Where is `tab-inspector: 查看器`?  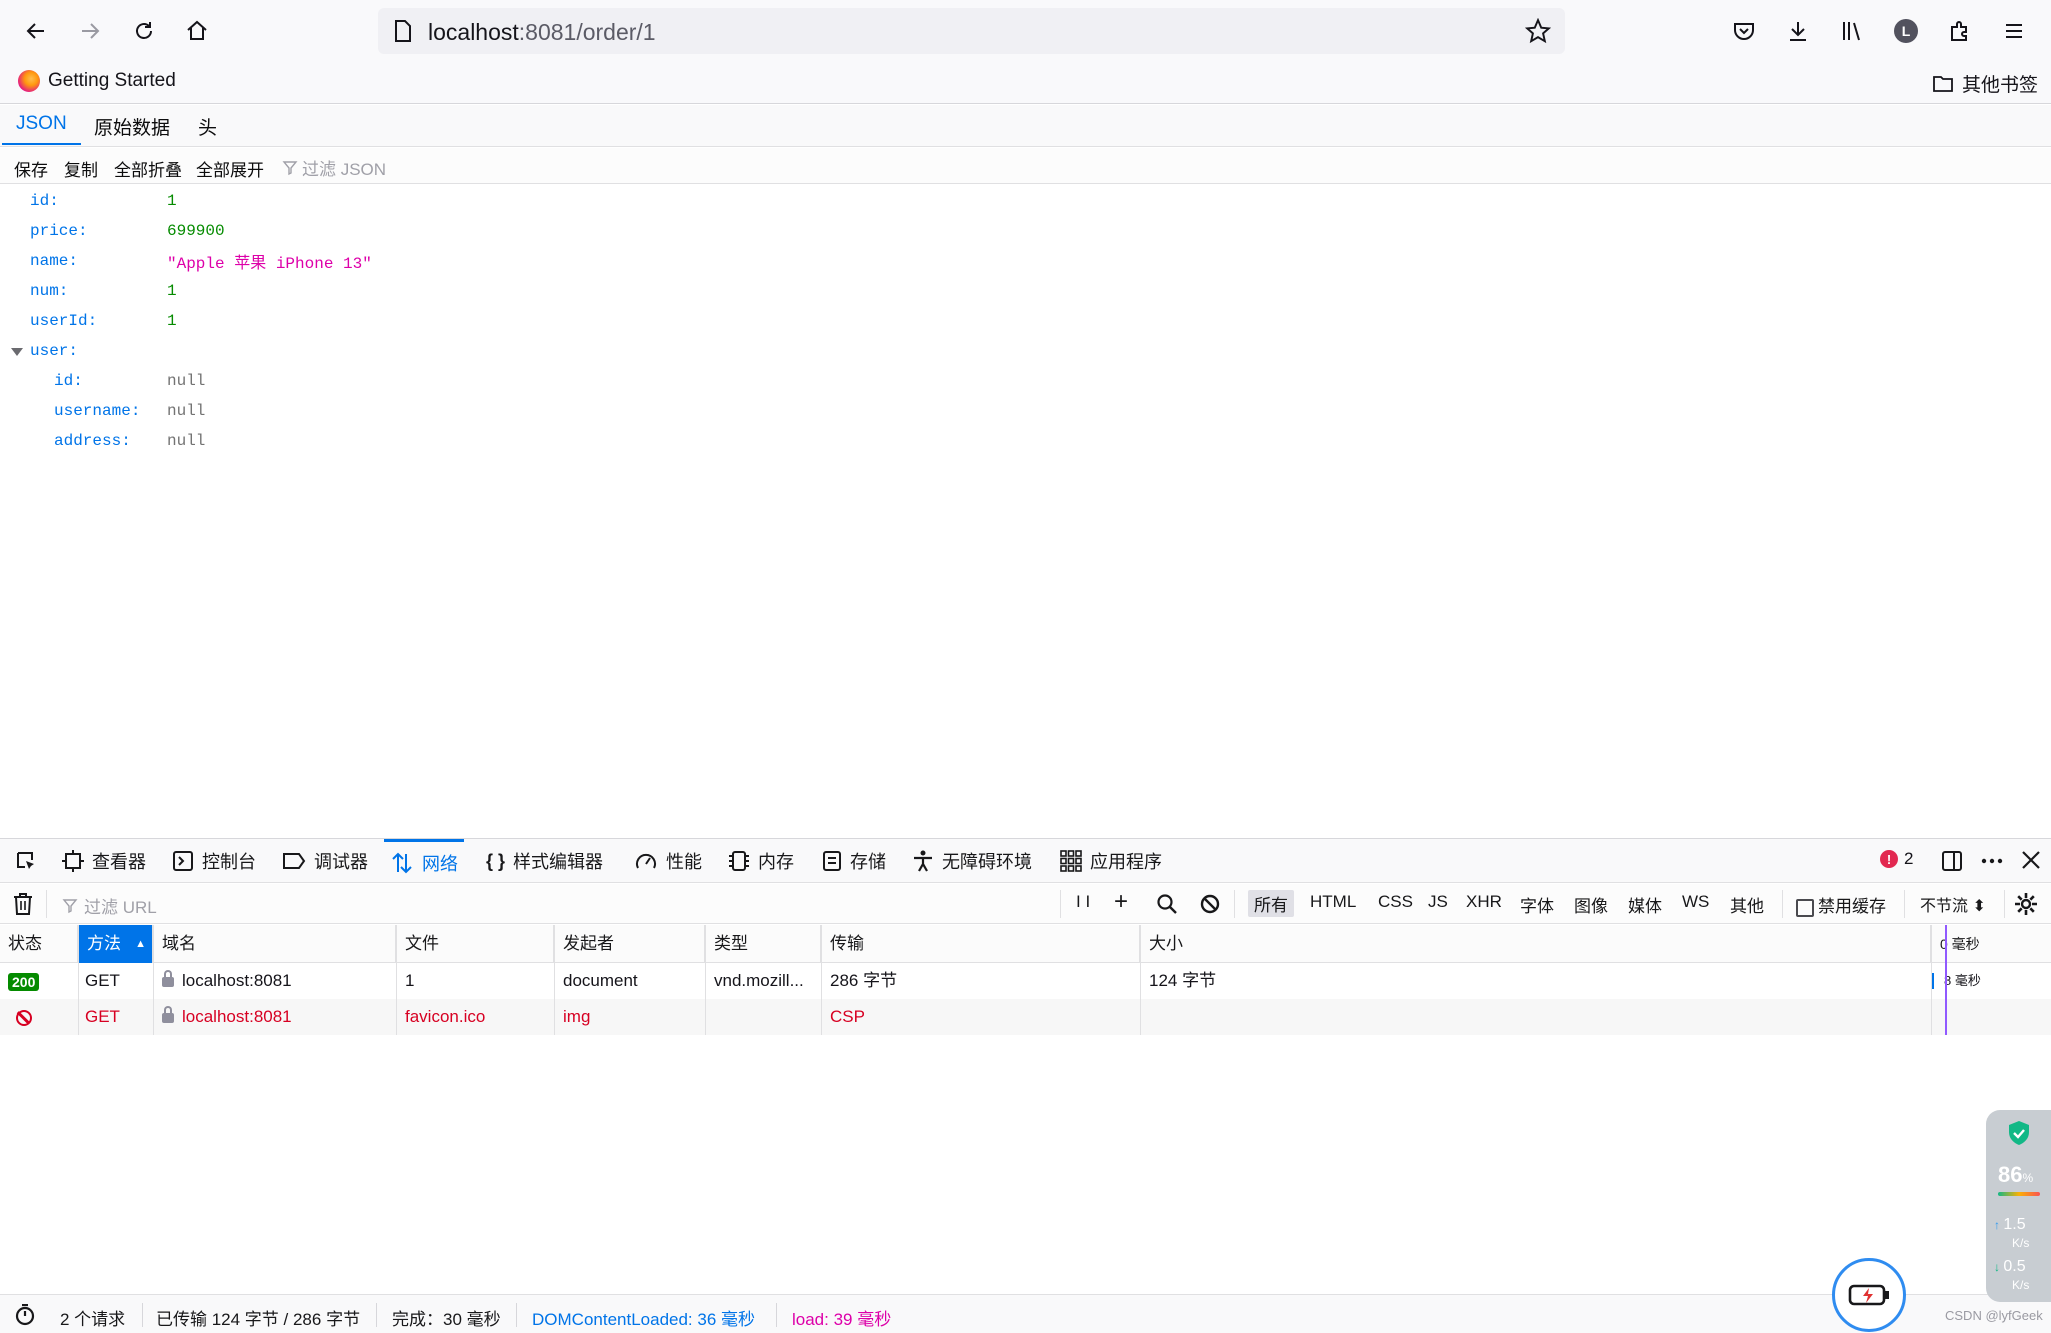
tab-inspector: 查看器 is located at coordinates (104, 861).